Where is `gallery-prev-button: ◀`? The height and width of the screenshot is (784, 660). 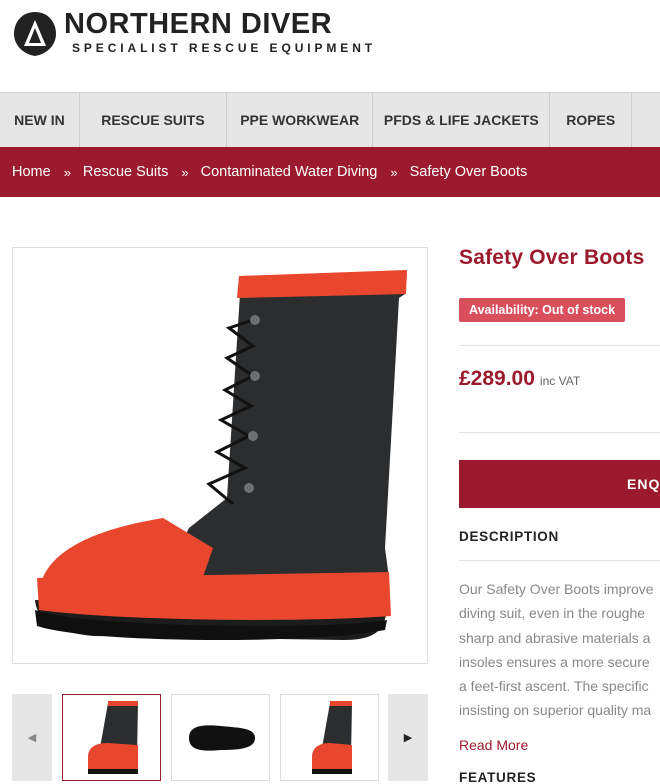
gallery-prev-button: ◀ is located at coordinates (32, 737).